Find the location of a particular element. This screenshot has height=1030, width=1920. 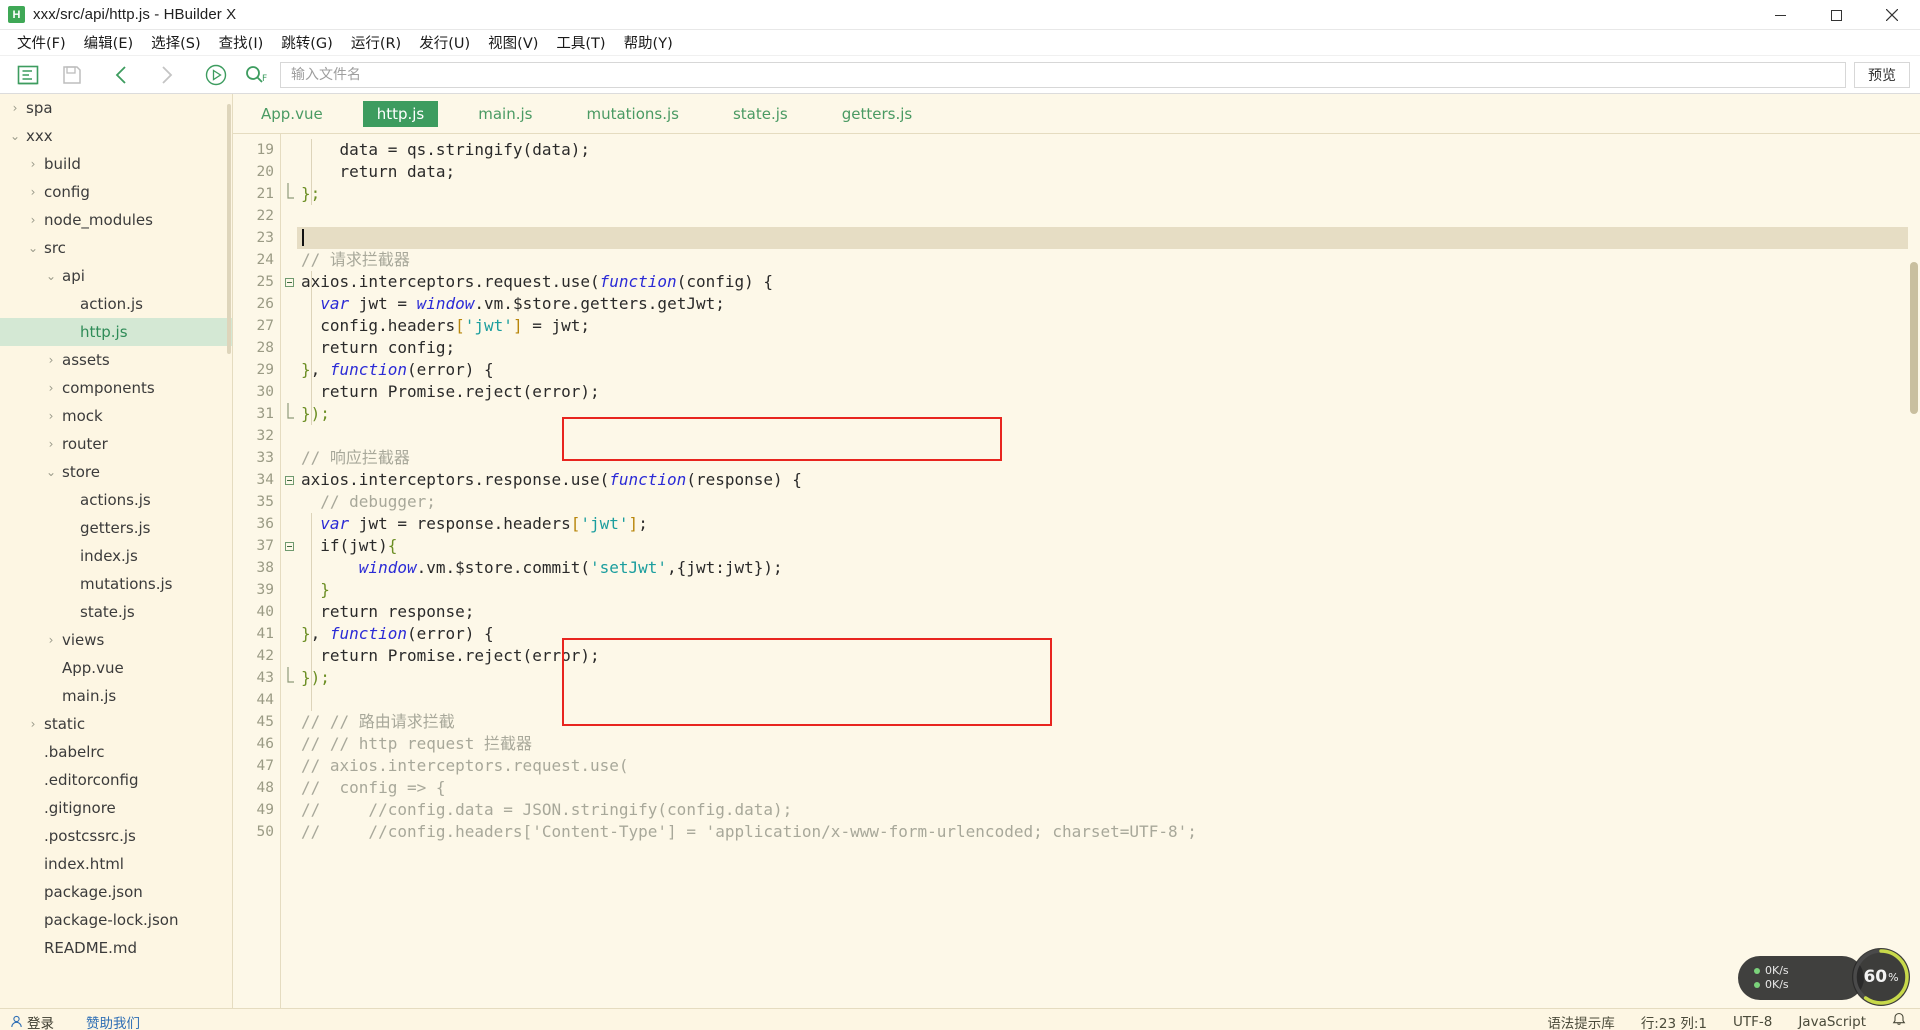

tree-item-api: ⌄ api is located at coordinates (116, 276).